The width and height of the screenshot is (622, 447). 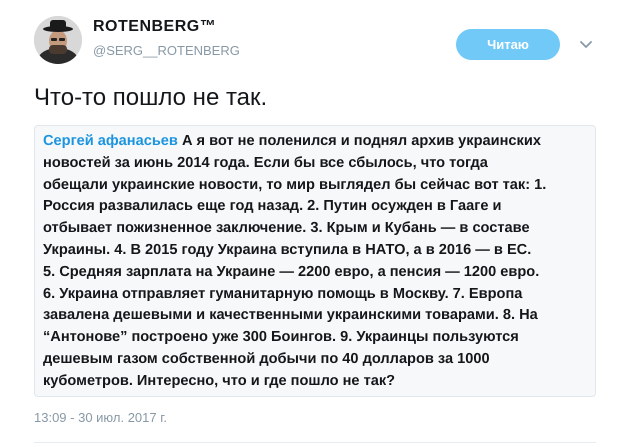 I want to click on author-handle: @SERG__ROTENBERG, so click(x=166, y=50).